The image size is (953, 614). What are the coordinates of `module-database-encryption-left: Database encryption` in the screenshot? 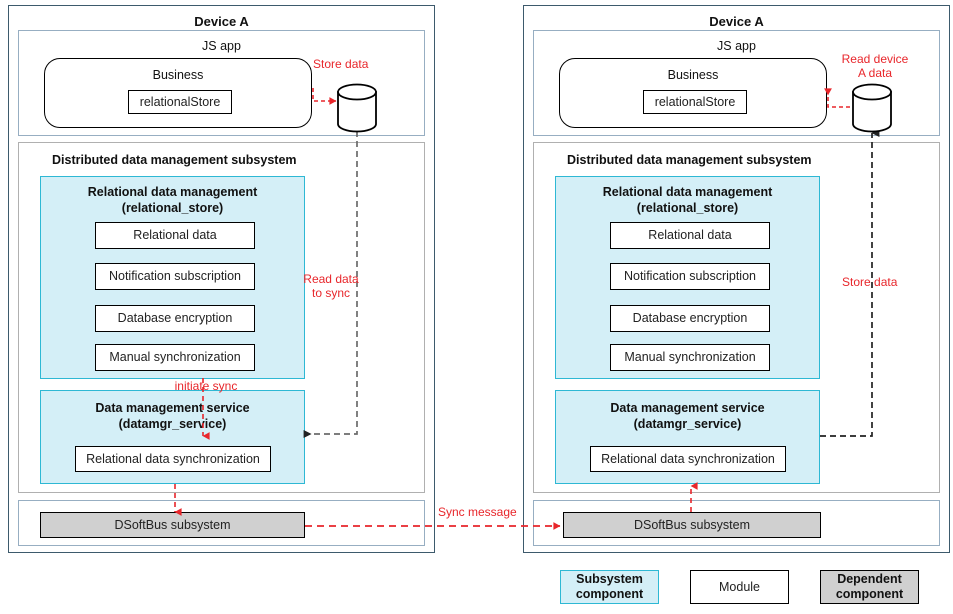 It's located at (175, 318).